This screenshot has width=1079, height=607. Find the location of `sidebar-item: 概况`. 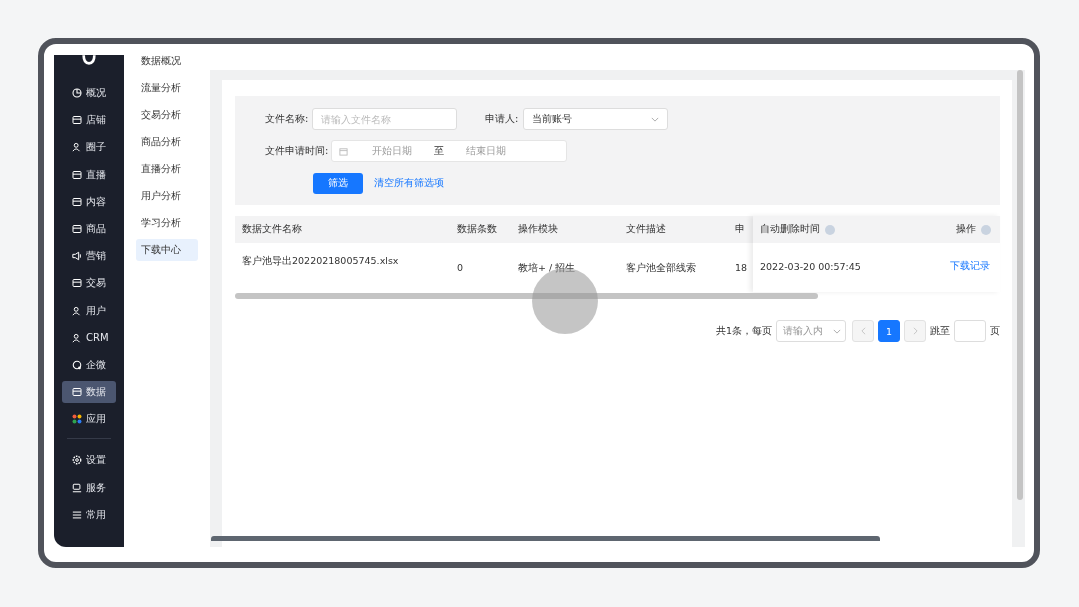

sidebar-item: 概况 is located at coordinates (89, 93).